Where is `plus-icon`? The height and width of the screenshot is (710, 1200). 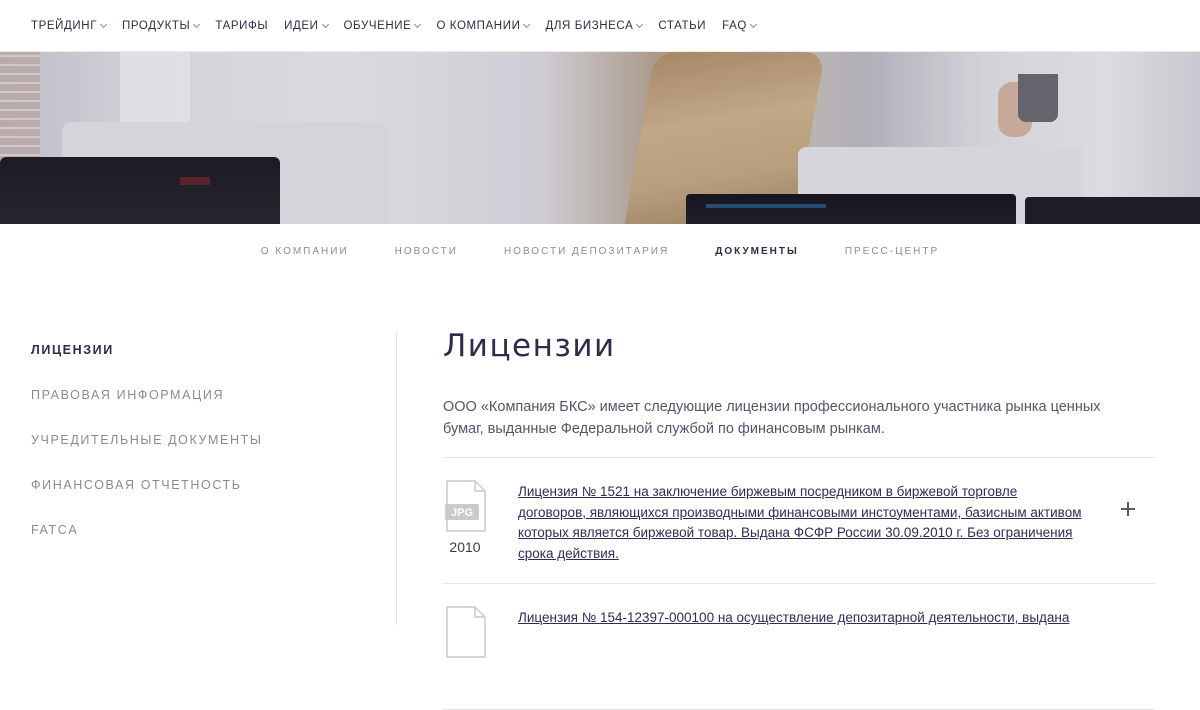 plus-icon is located at coordinates (1128, 509).